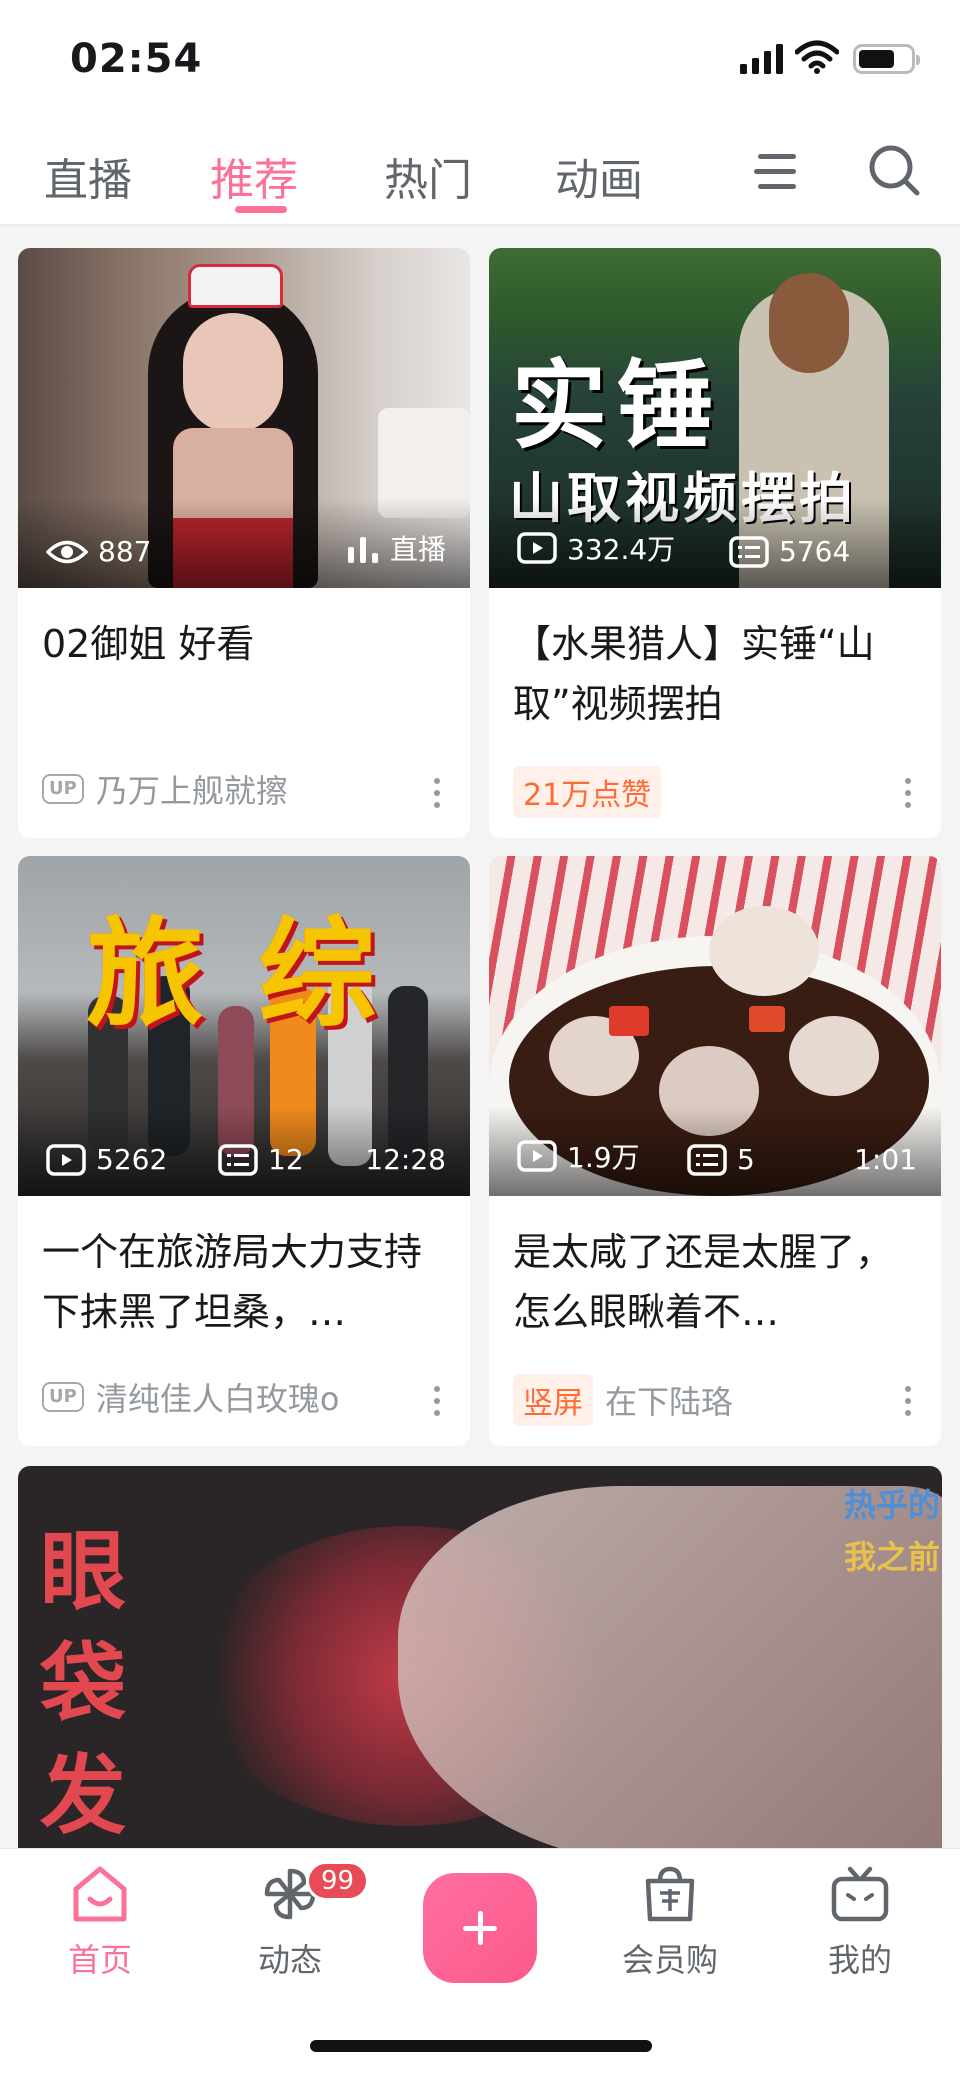 The image size is (960, 2080). Describe the element at coordinates (669, 1400) in the screenshot. I see `author-name: 在下陆珞` at that location.